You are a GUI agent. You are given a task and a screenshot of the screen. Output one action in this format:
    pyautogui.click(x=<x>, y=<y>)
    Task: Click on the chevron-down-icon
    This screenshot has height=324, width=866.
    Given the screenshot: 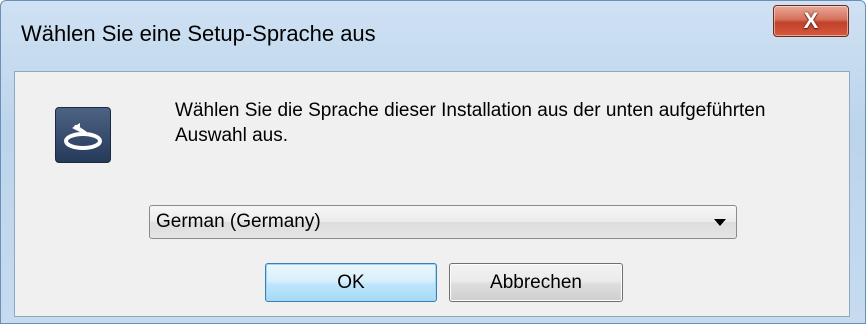 What is the action you would take?
    pyautogui.click(x=720, y=222)
    